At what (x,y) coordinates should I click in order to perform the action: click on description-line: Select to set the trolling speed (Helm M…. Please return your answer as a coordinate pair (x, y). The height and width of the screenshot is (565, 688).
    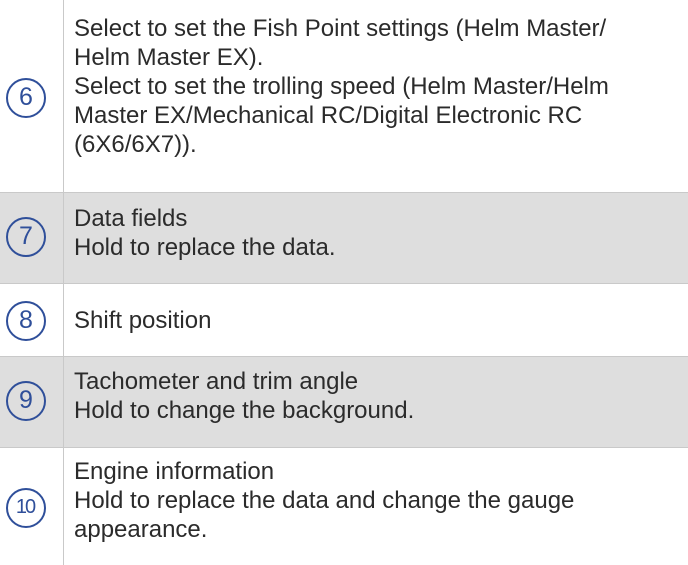
    Looking at the image, I should click on (341, 86).